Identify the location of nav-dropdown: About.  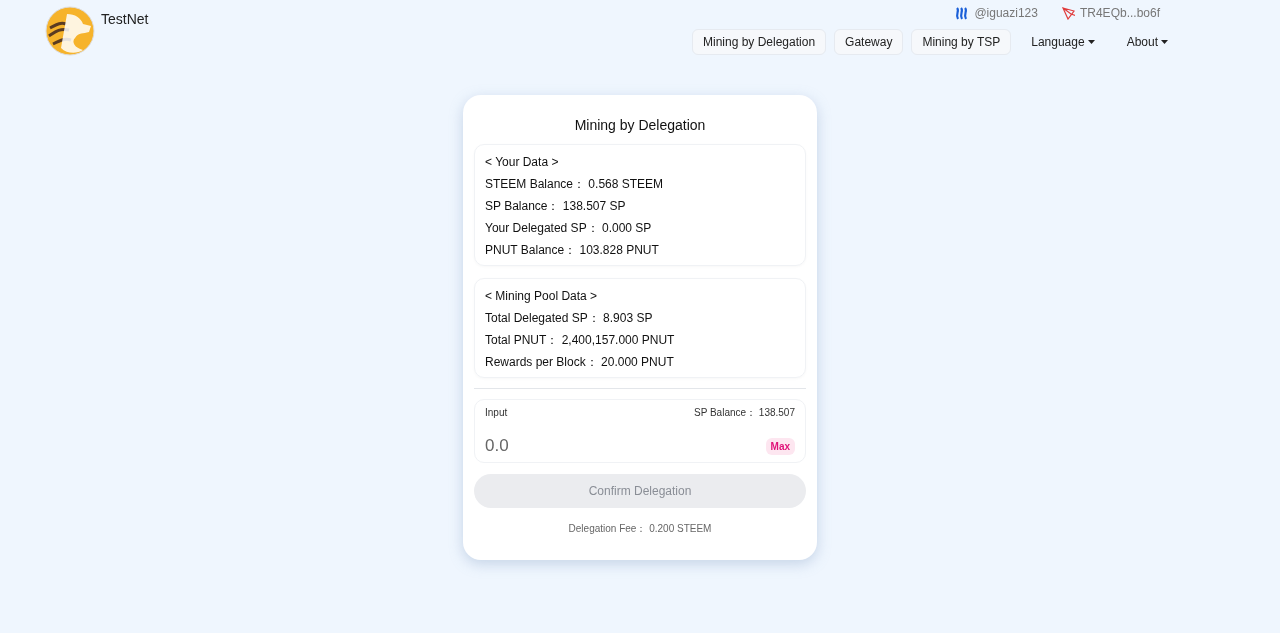
(1147, 42).